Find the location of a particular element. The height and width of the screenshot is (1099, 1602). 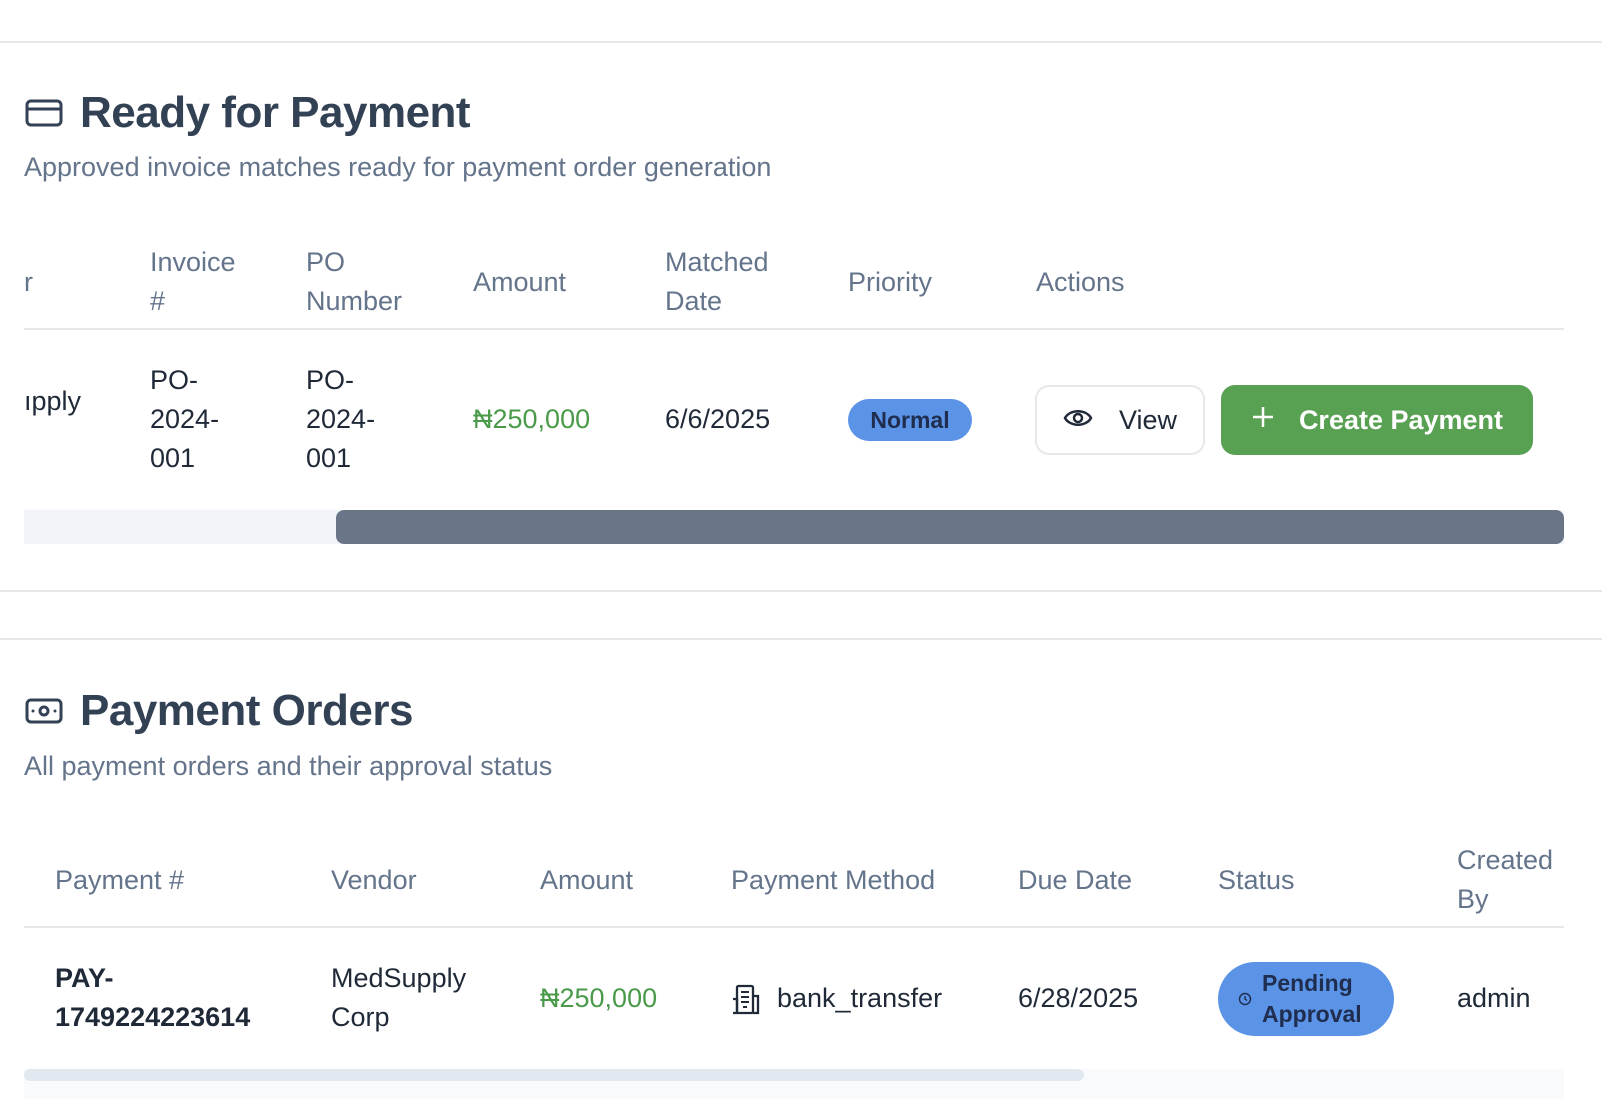

orders-card-title: Payment Orders is located at coordinates (246, 710).